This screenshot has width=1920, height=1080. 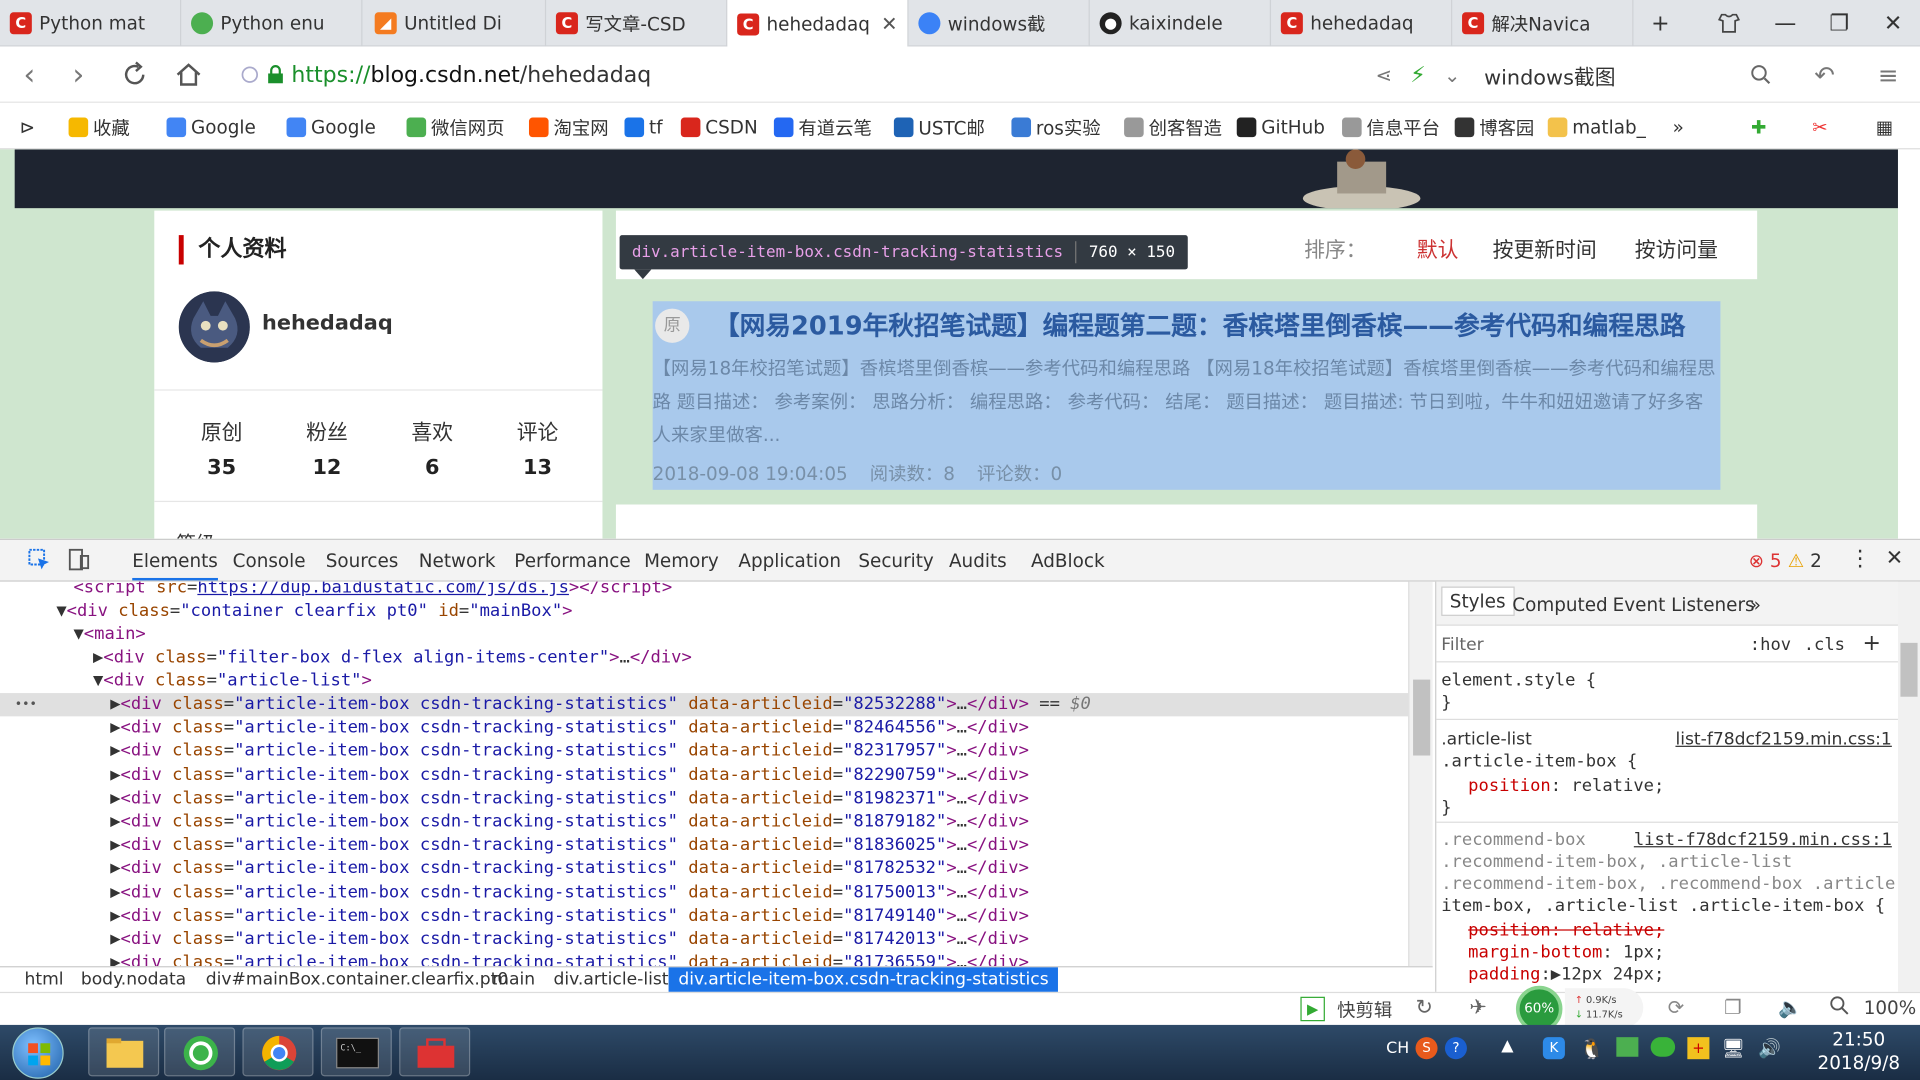 What do you see at coordinates (1676, 248) in the screenshot?
I see `sort-by-views: 按访问量` at bounding box center [1676, 248].